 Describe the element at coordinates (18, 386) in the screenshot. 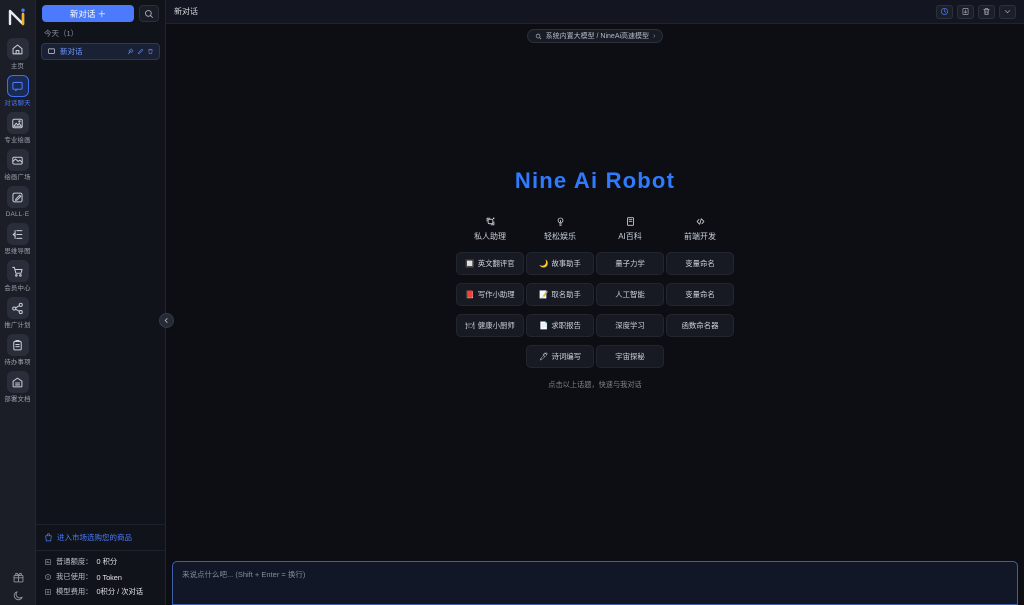

I see `sidebar-item-9: 部署文档` at that location.